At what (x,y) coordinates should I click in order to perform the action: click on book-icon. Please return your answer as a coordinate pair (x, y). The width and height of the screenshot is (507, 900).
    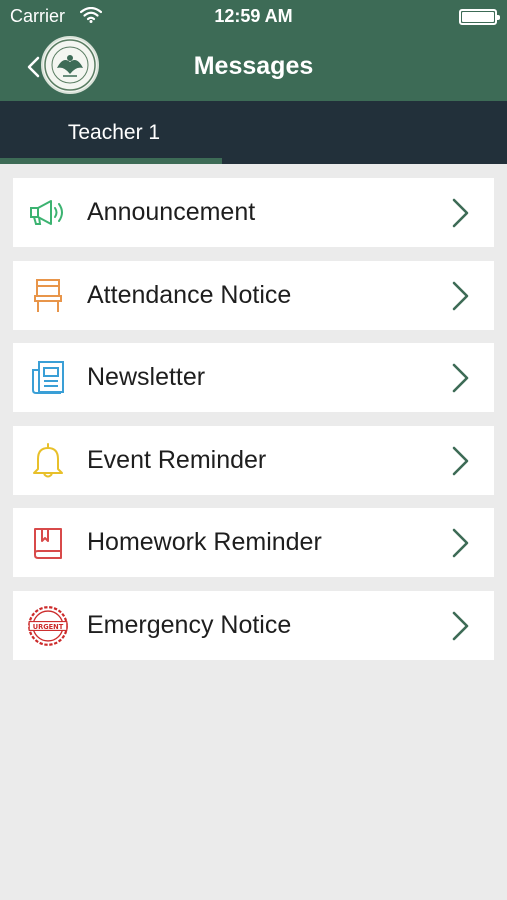
    Looking at the image, I should click on (48, 543).